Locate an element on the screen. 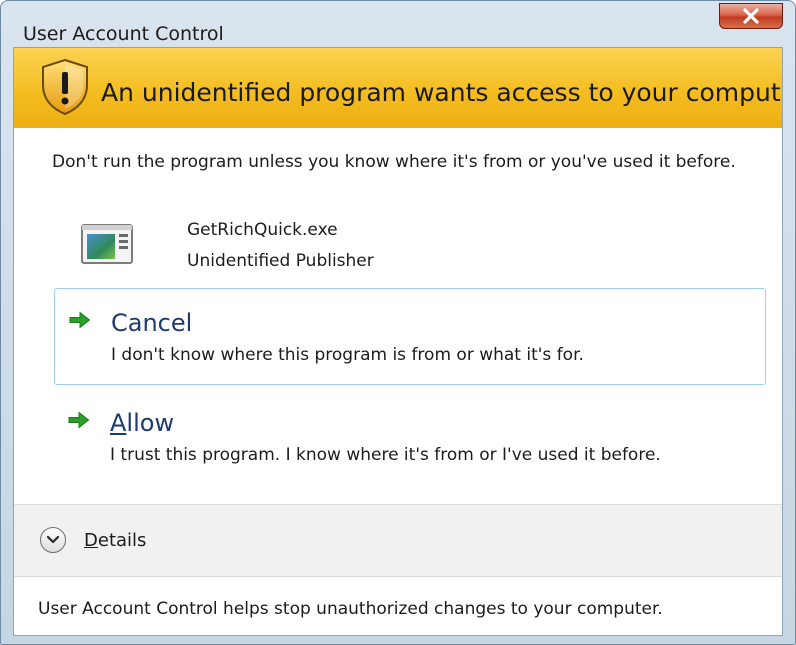 The width and height of the screenshot is (796, 645). window-title: User Account Control is located at coordinates (123, 34).